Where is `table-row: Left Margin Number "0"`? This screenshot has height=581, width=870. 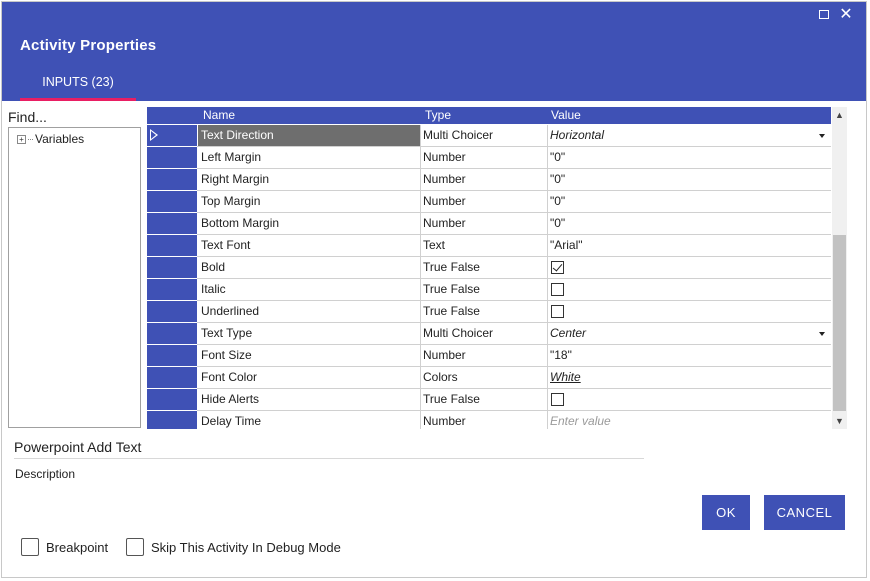
table-row: Left Margin Number "0" is located at coordinates (489, 158).